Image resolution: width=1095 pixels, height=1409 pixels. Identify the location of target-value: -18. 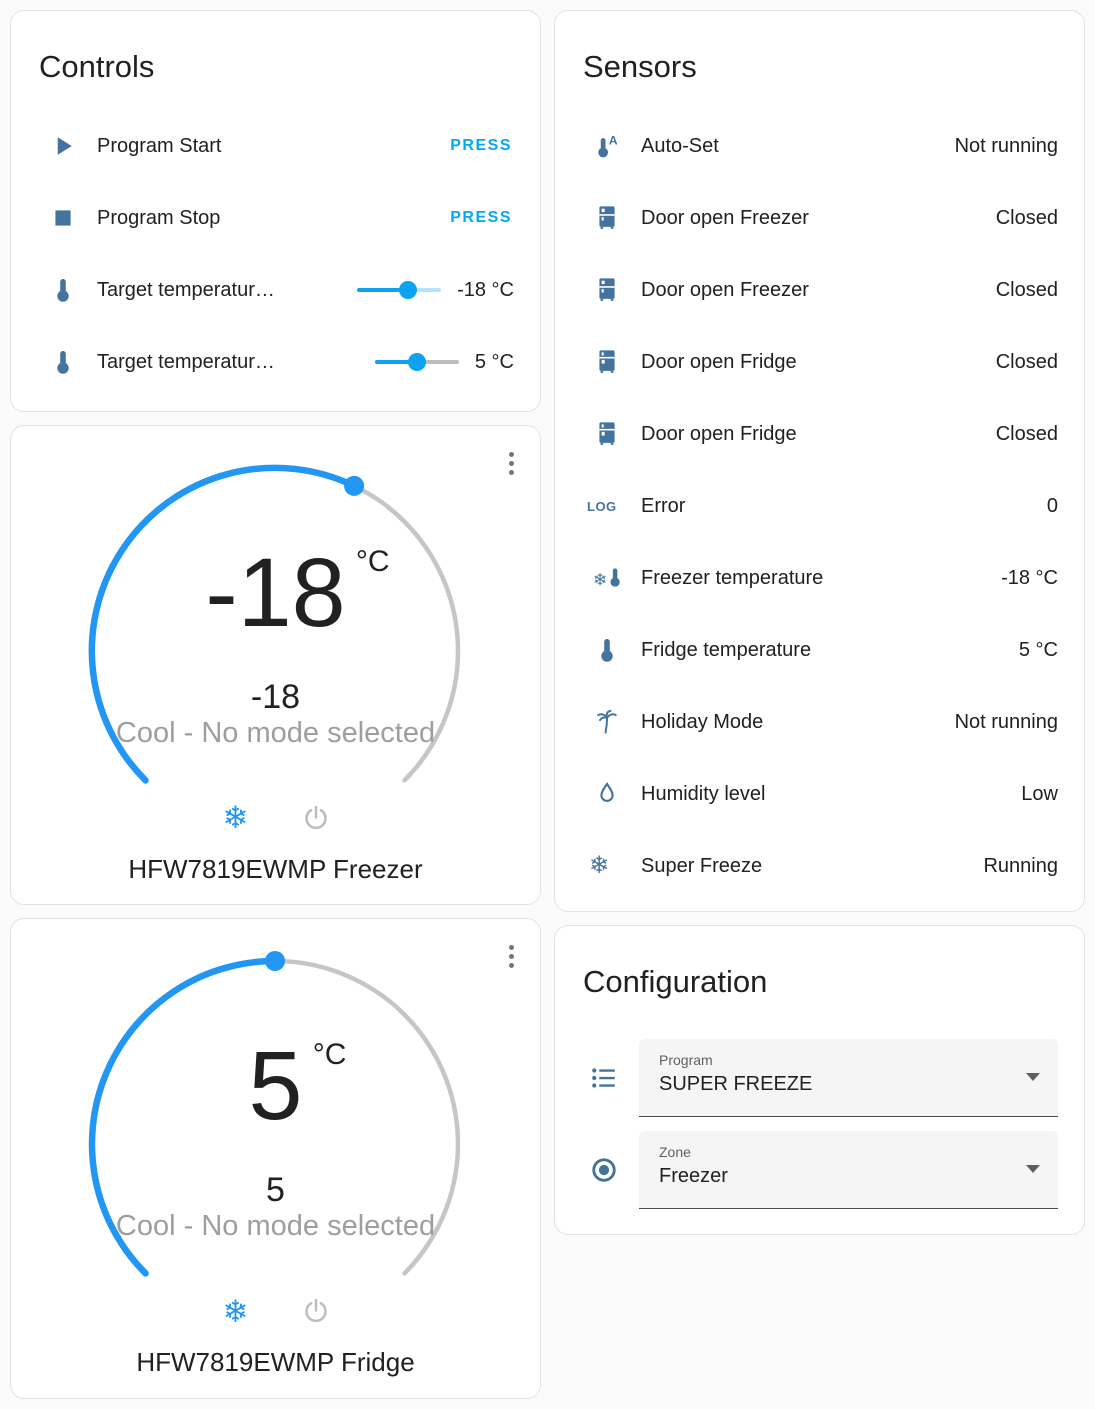
(275, 592).